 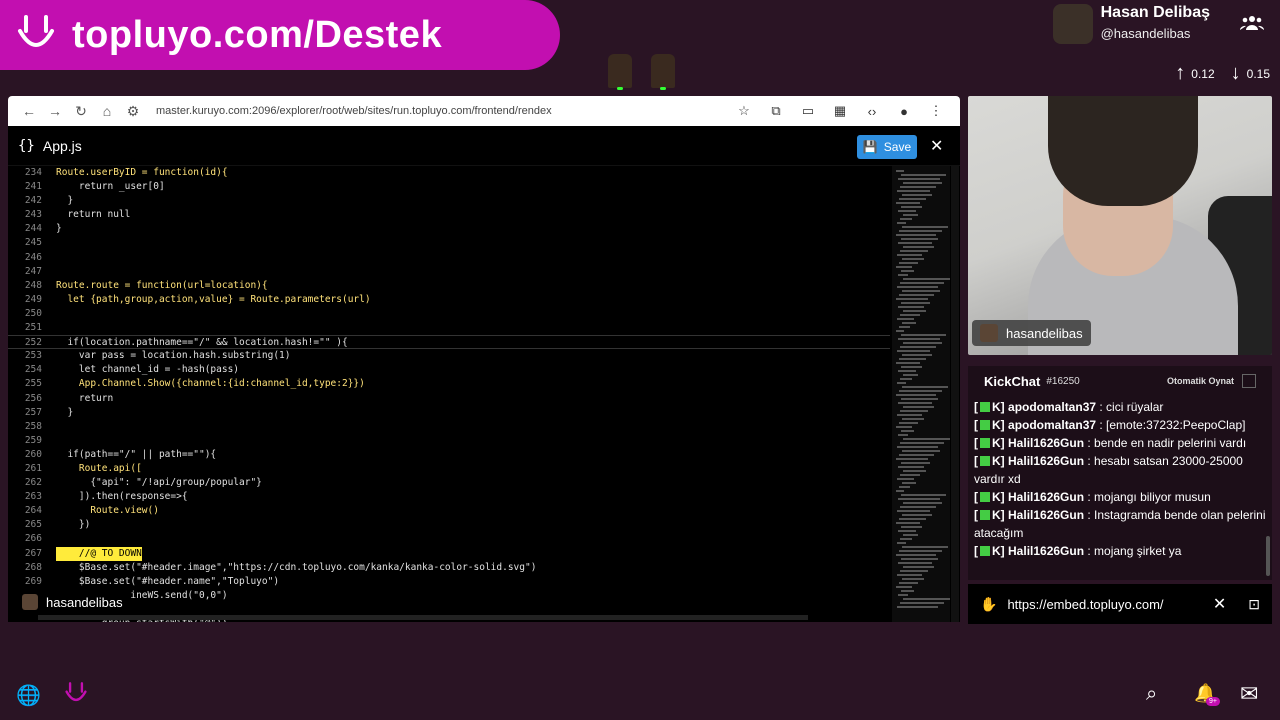 What do you see at coordinates (280, 35) in the screenshot?
I see `brand-banner: topluyo.com/Destek` at bounding box center [280, 35].